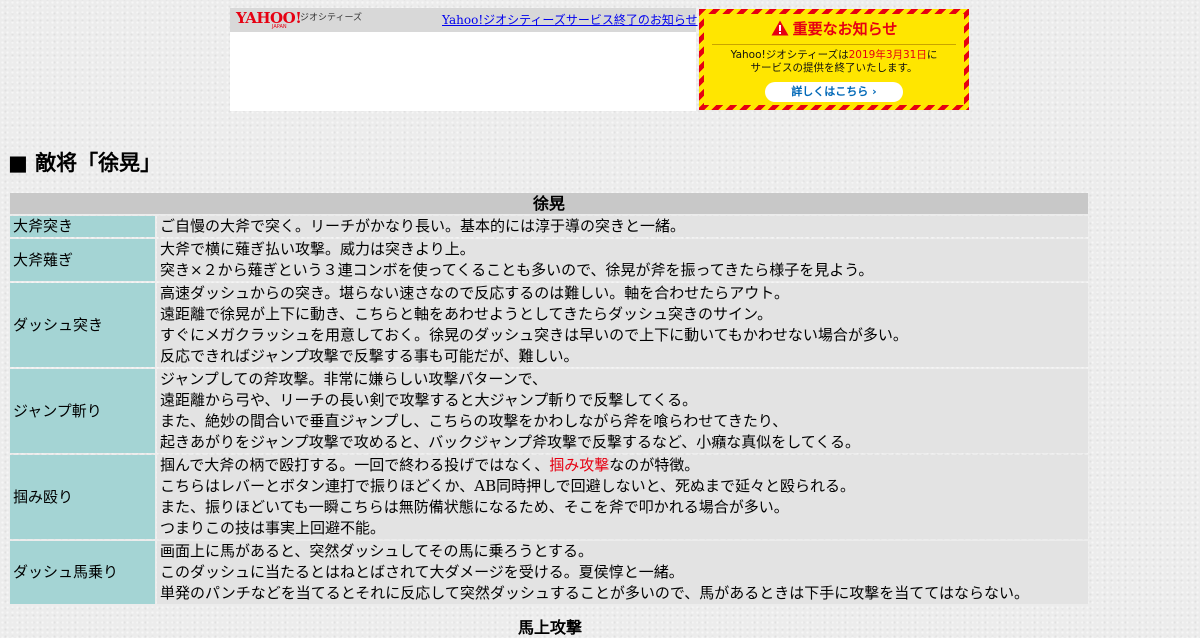  I want to click on move-name: ダッシュ突き, so click(82, 325).